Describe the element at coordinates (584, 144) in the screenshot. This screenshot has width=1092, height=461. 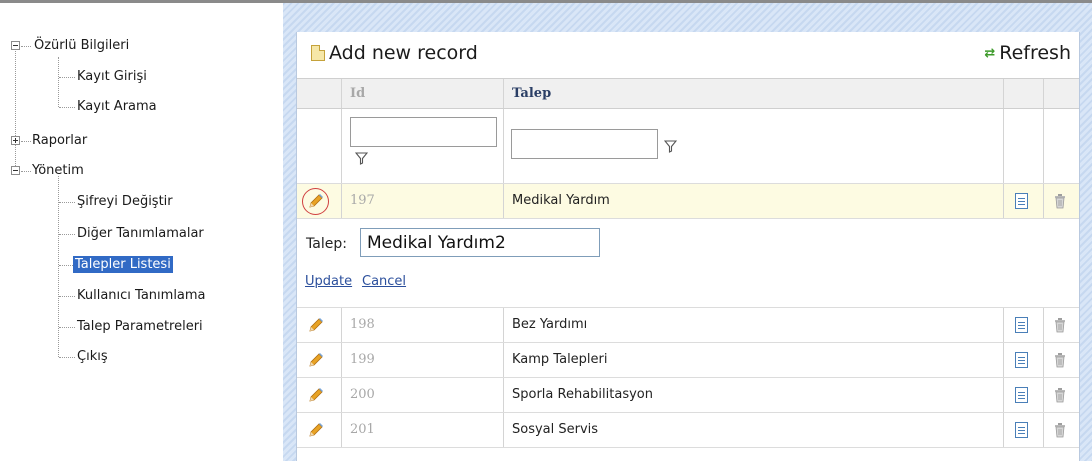
I see `talep-filter-input` at that location.